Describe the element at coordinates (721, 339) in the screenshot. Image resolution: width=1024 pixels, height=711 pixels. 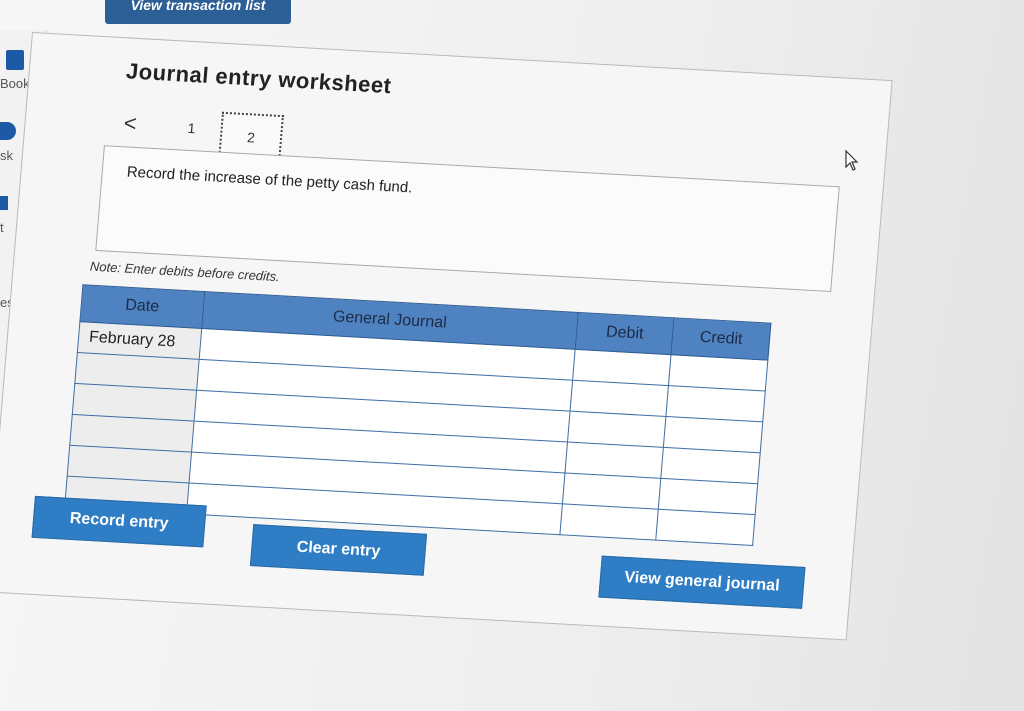
I see `credit-header: Credit` at that location.